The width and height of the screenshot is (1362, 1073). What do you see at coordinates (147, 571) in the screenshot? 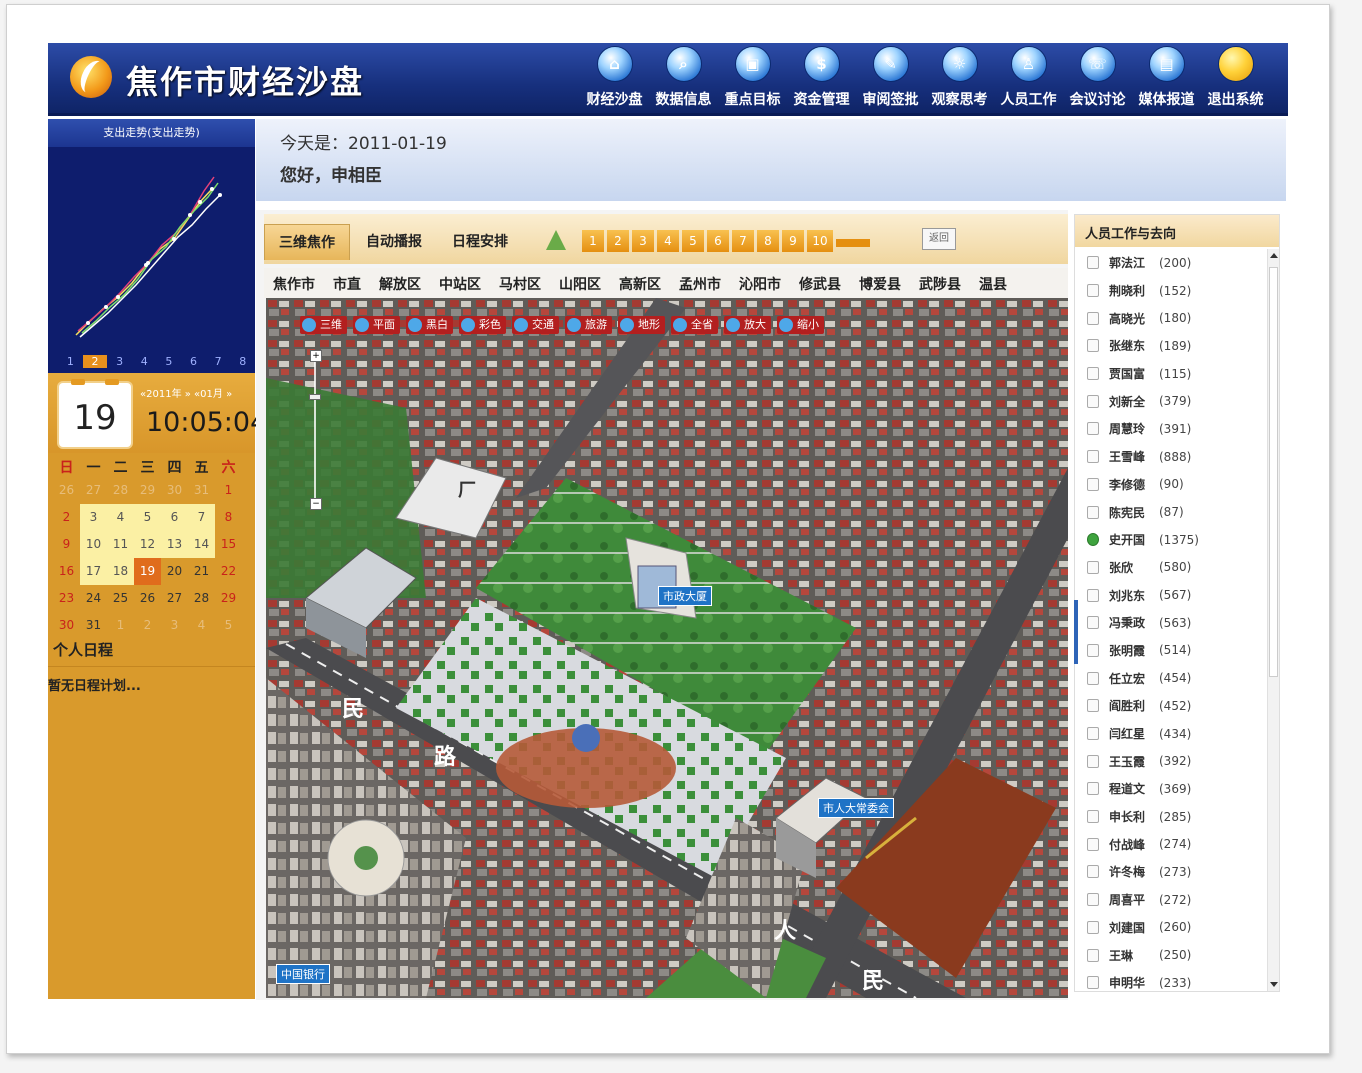
I see `calendar-day: 19` at bounding box center [147, 571].